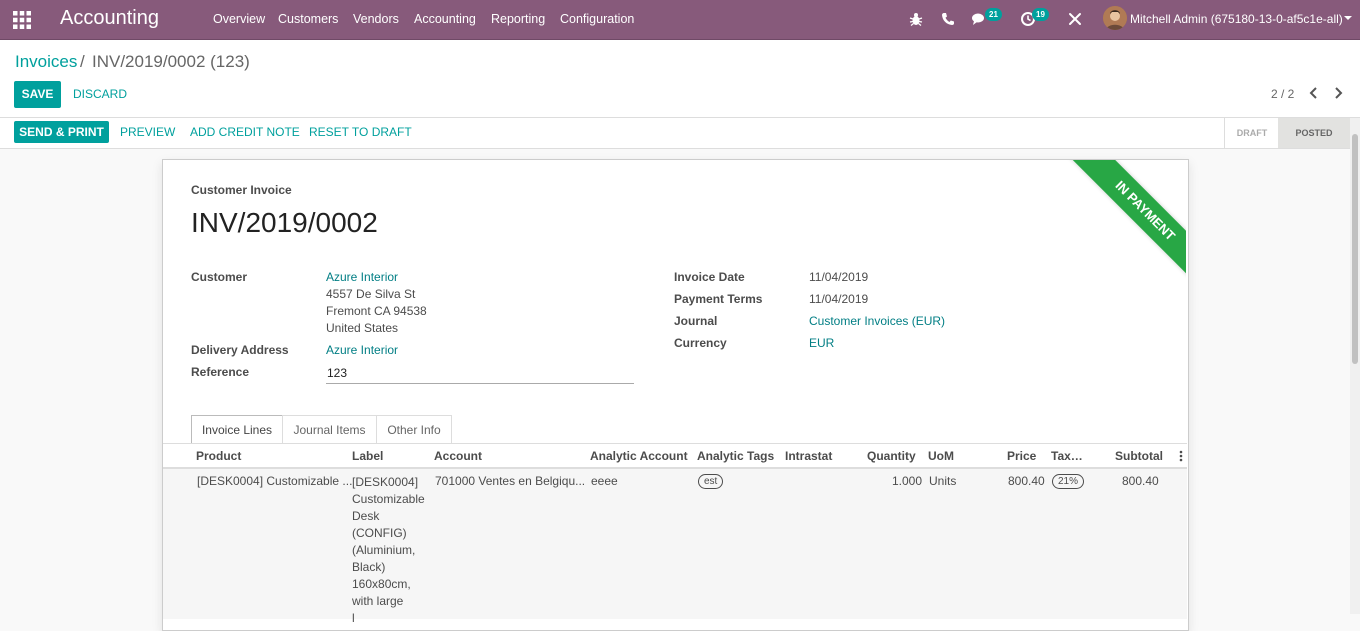 The height and width of the screenshot is (631, 1360). What do you see at coordinates (1348, 18) in the screenshot?
I see `chevron-down-icon` at bounding box center [1348, 18].